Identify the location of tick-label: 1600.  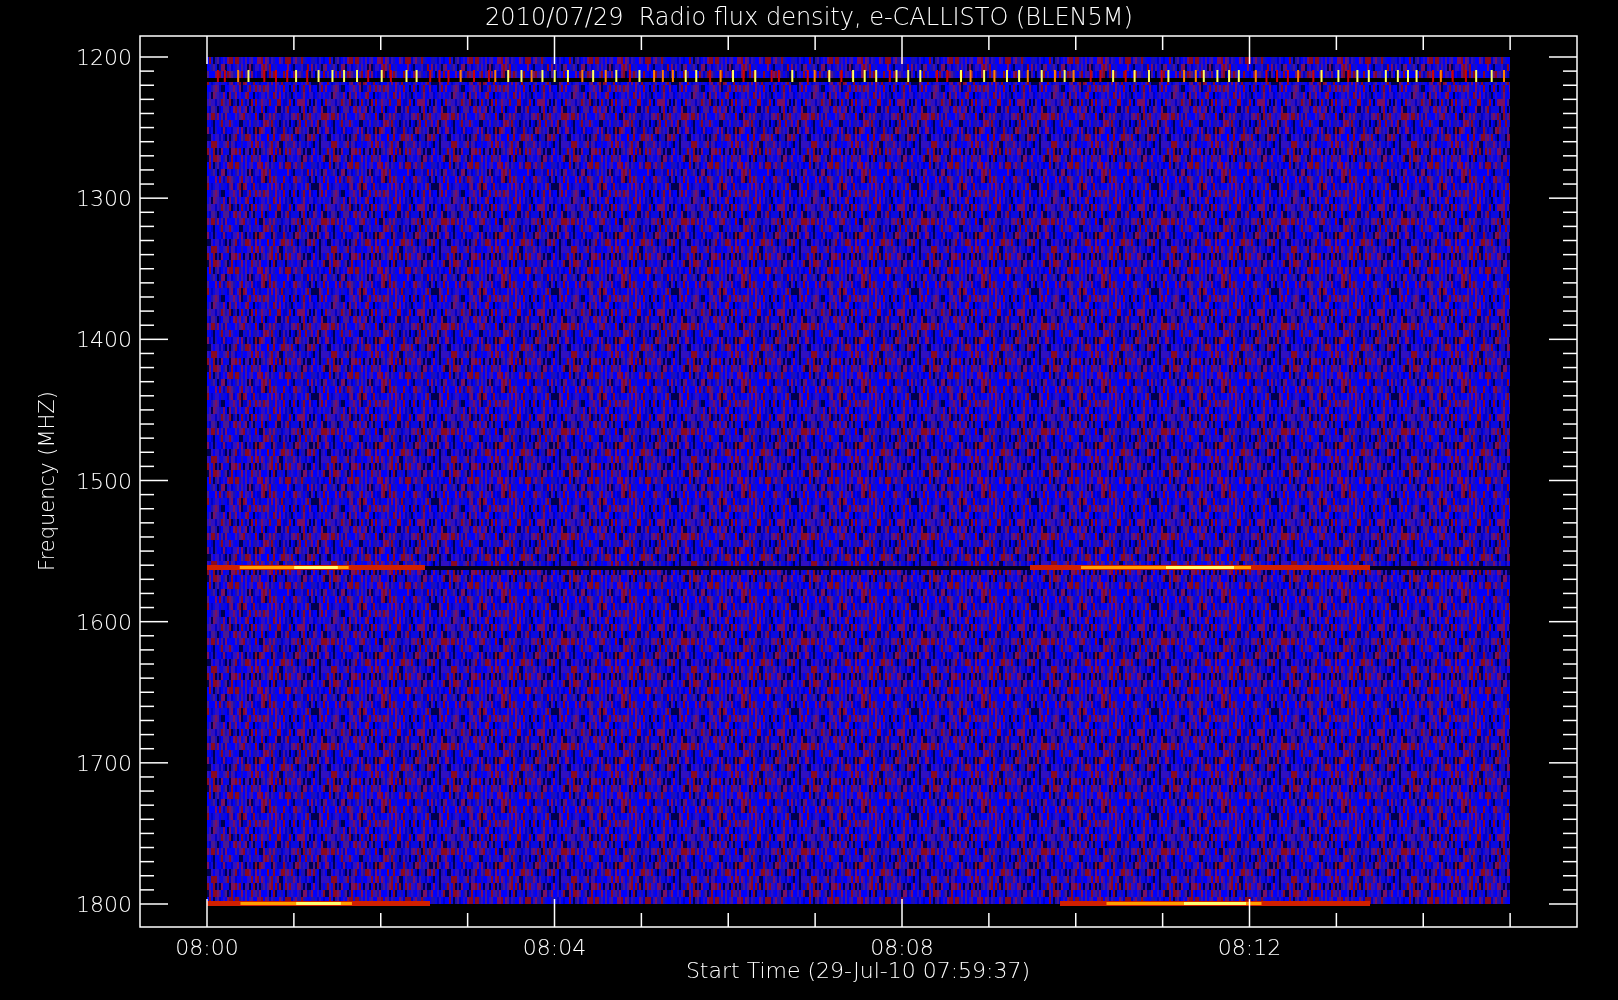
(104, 622).